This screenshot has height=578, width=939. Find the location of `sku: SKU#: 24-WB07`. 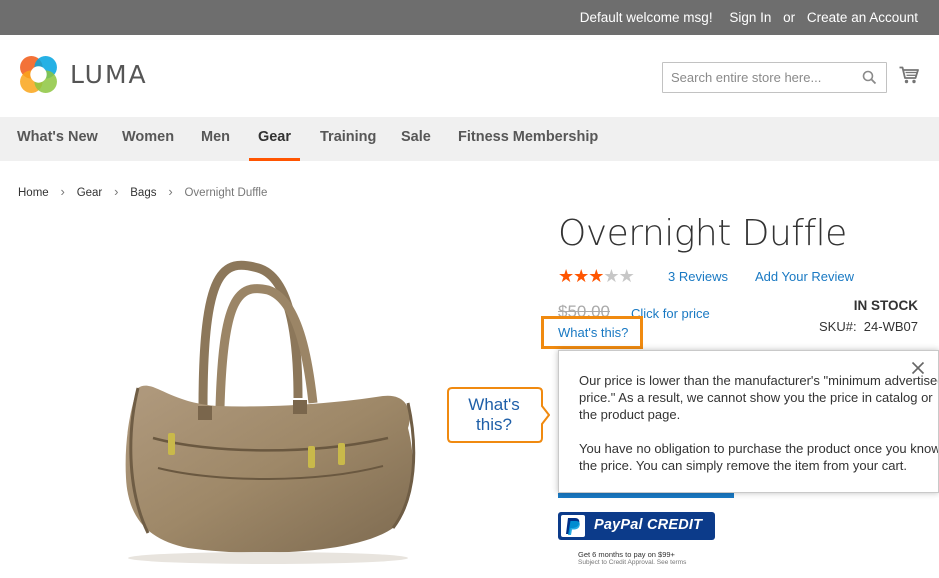

sku: SKU#: 24-WB07 is located at coordinates (868, 326).